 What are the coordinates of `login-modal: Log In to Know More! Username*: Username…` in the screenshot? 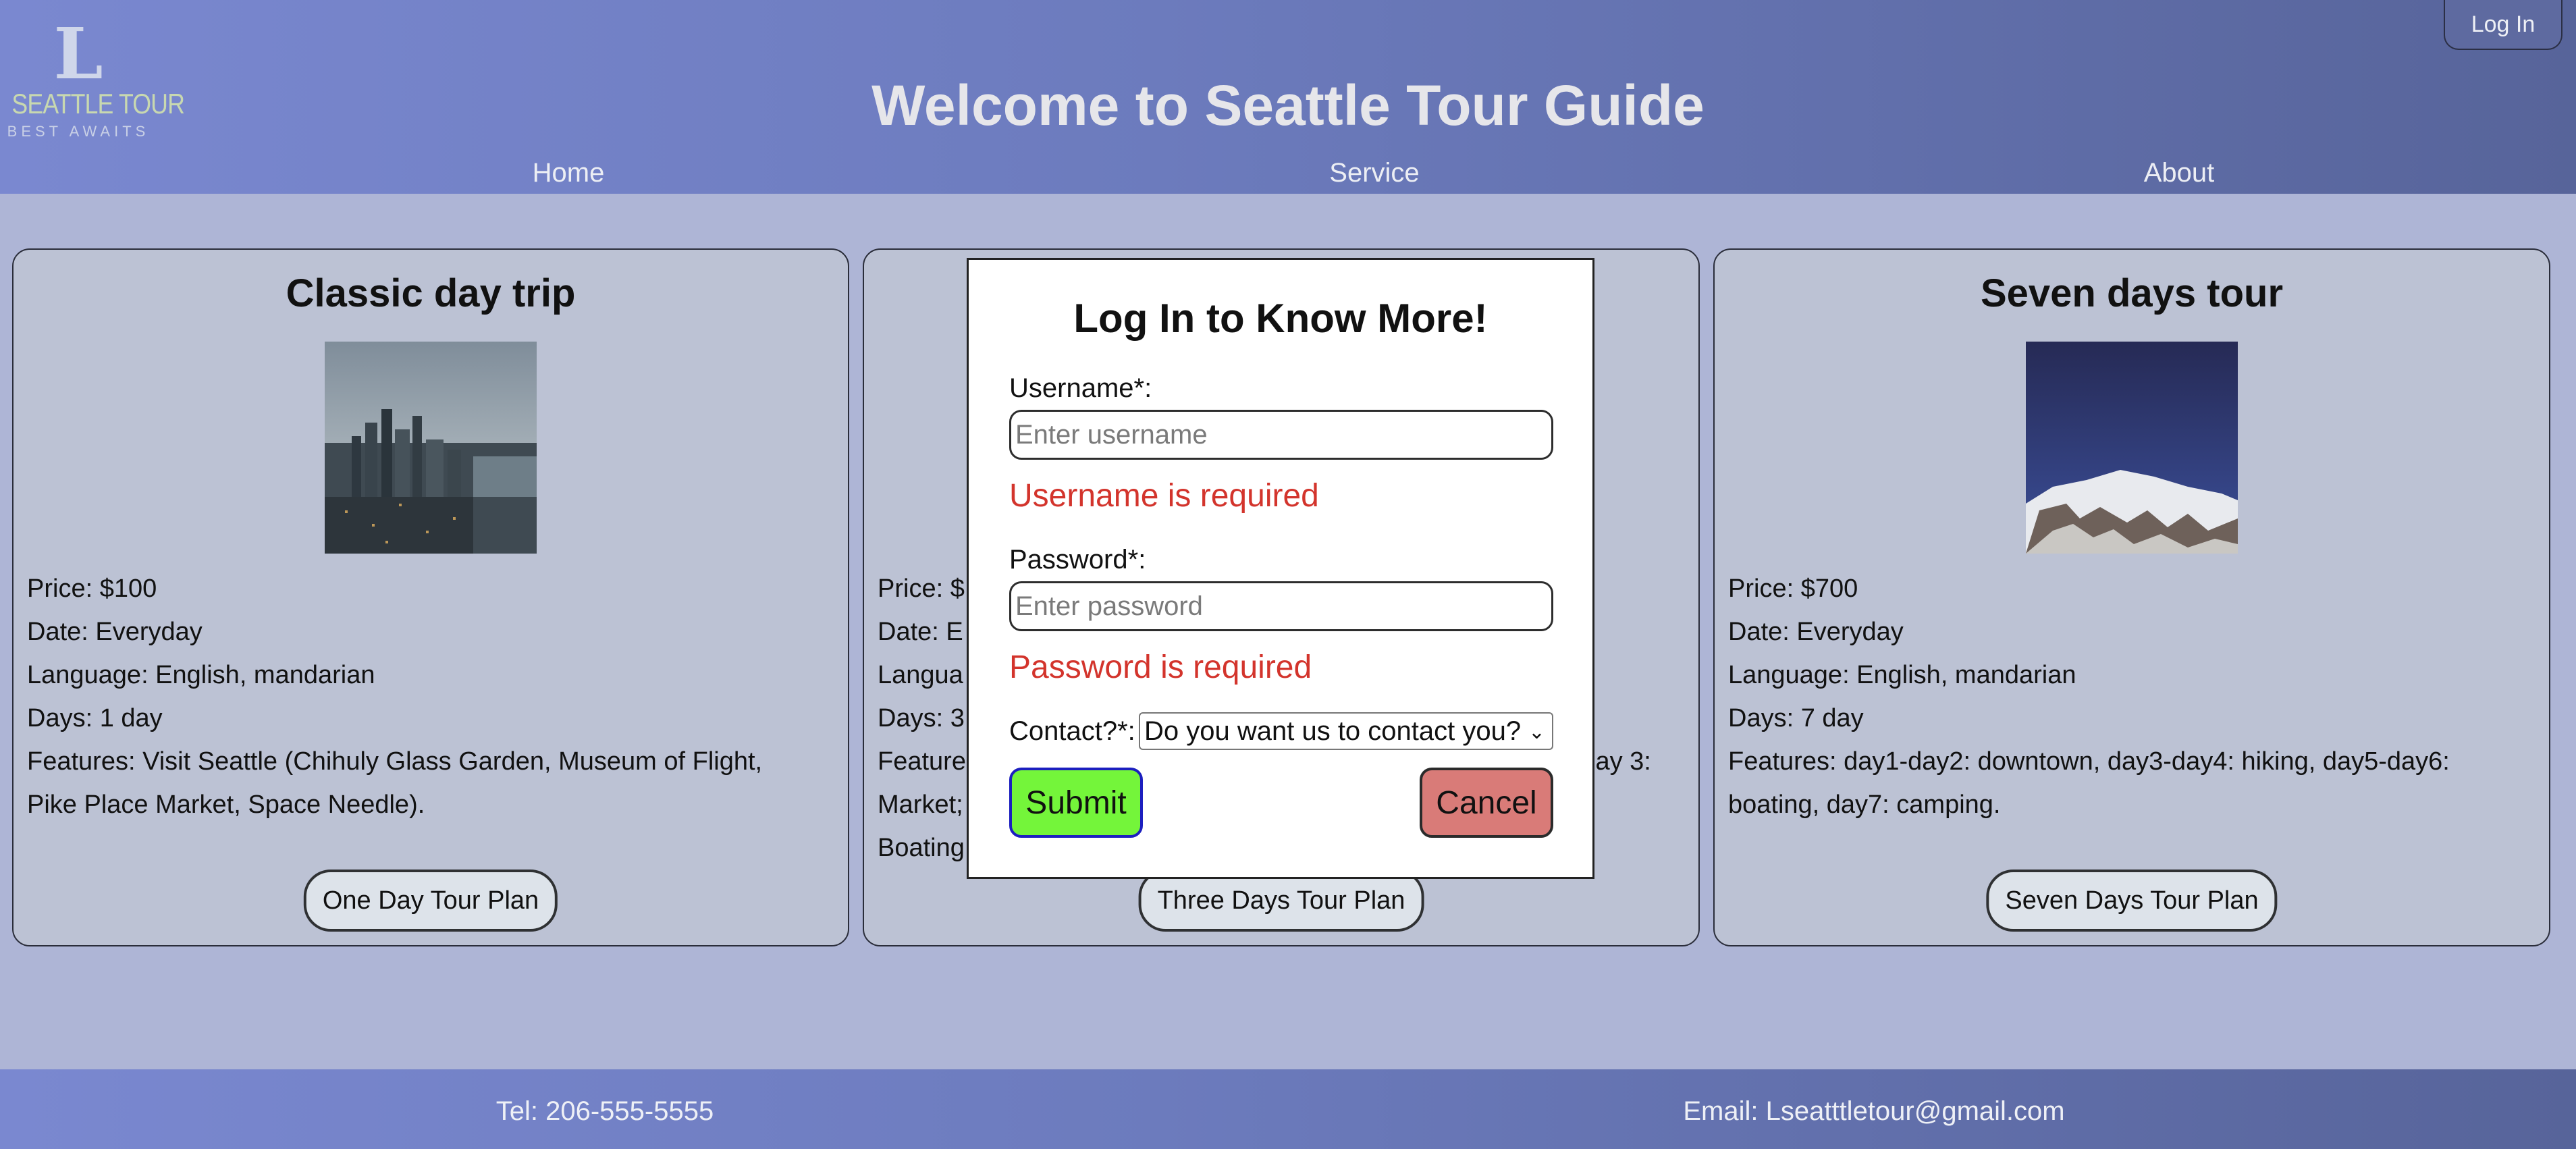 It's located at (1280, 568).